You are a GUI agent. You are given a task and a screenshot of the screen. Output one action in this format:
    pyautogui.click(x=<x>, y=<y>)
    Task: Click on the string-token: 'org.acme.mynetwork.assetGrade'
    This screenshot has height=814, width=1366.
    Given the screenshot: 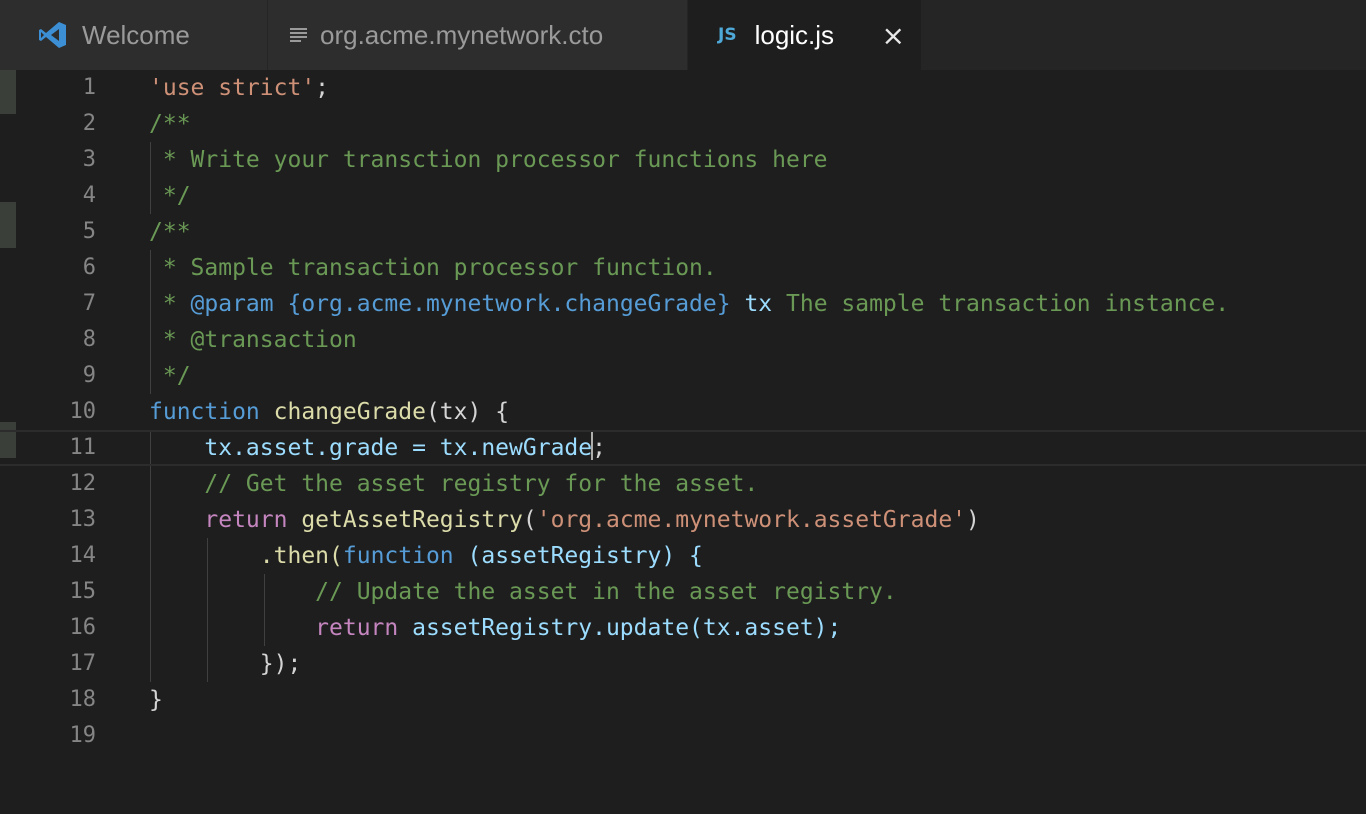 What is the action you would take?
    pyautogui.click(x=751, y=520)
    